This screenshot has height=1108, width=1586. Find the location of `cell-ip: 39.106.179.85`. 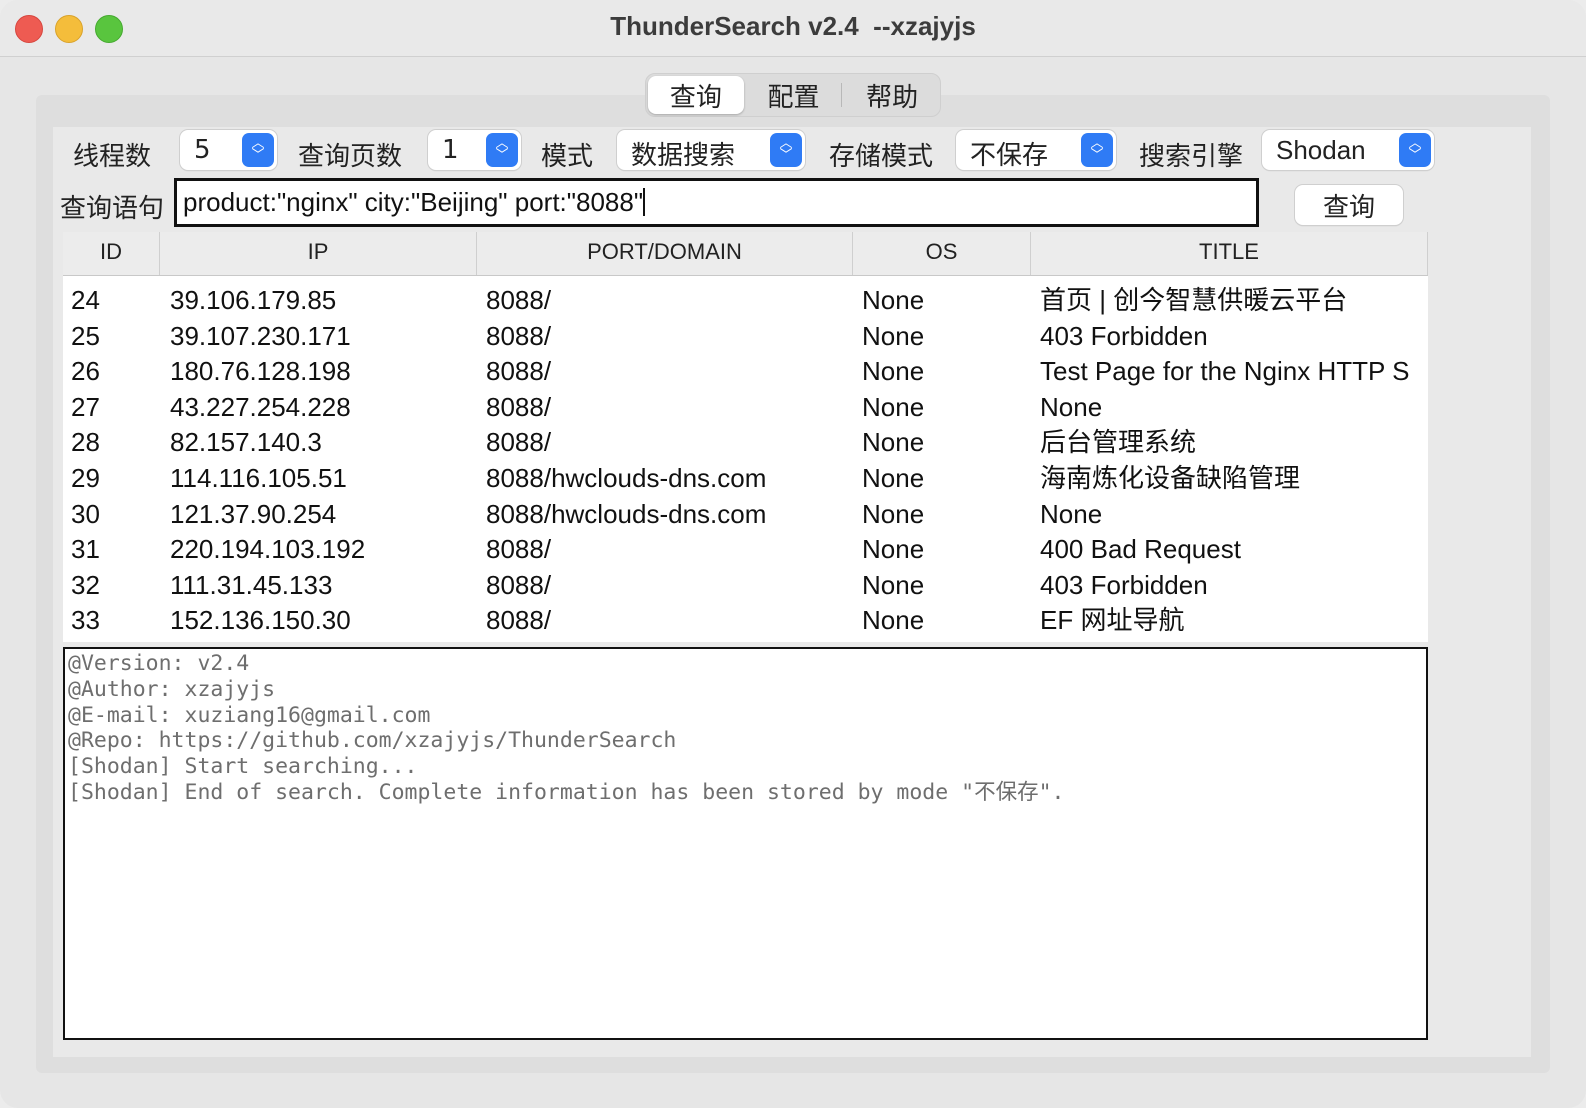

cell-ip: 39.106.179.85 is located at coordinates (253, 300).